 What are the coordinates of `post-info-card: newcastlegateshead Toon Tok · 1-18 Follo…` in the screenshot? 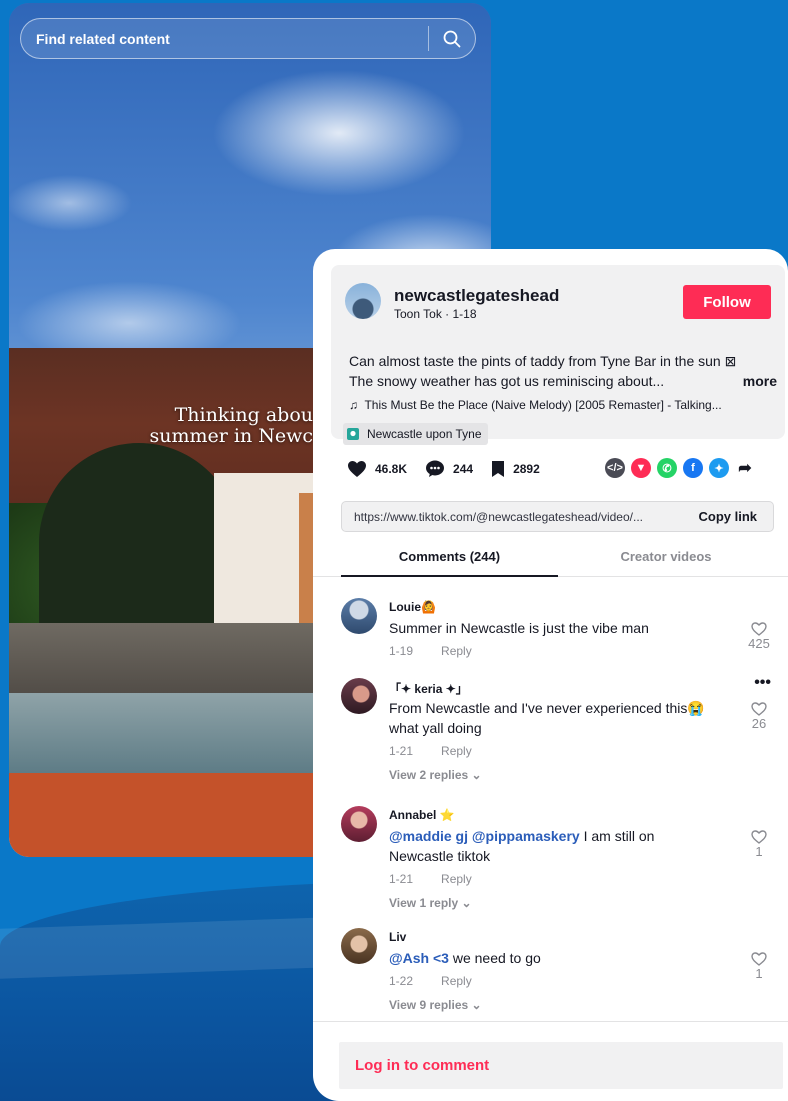 It's located at (558, 355).